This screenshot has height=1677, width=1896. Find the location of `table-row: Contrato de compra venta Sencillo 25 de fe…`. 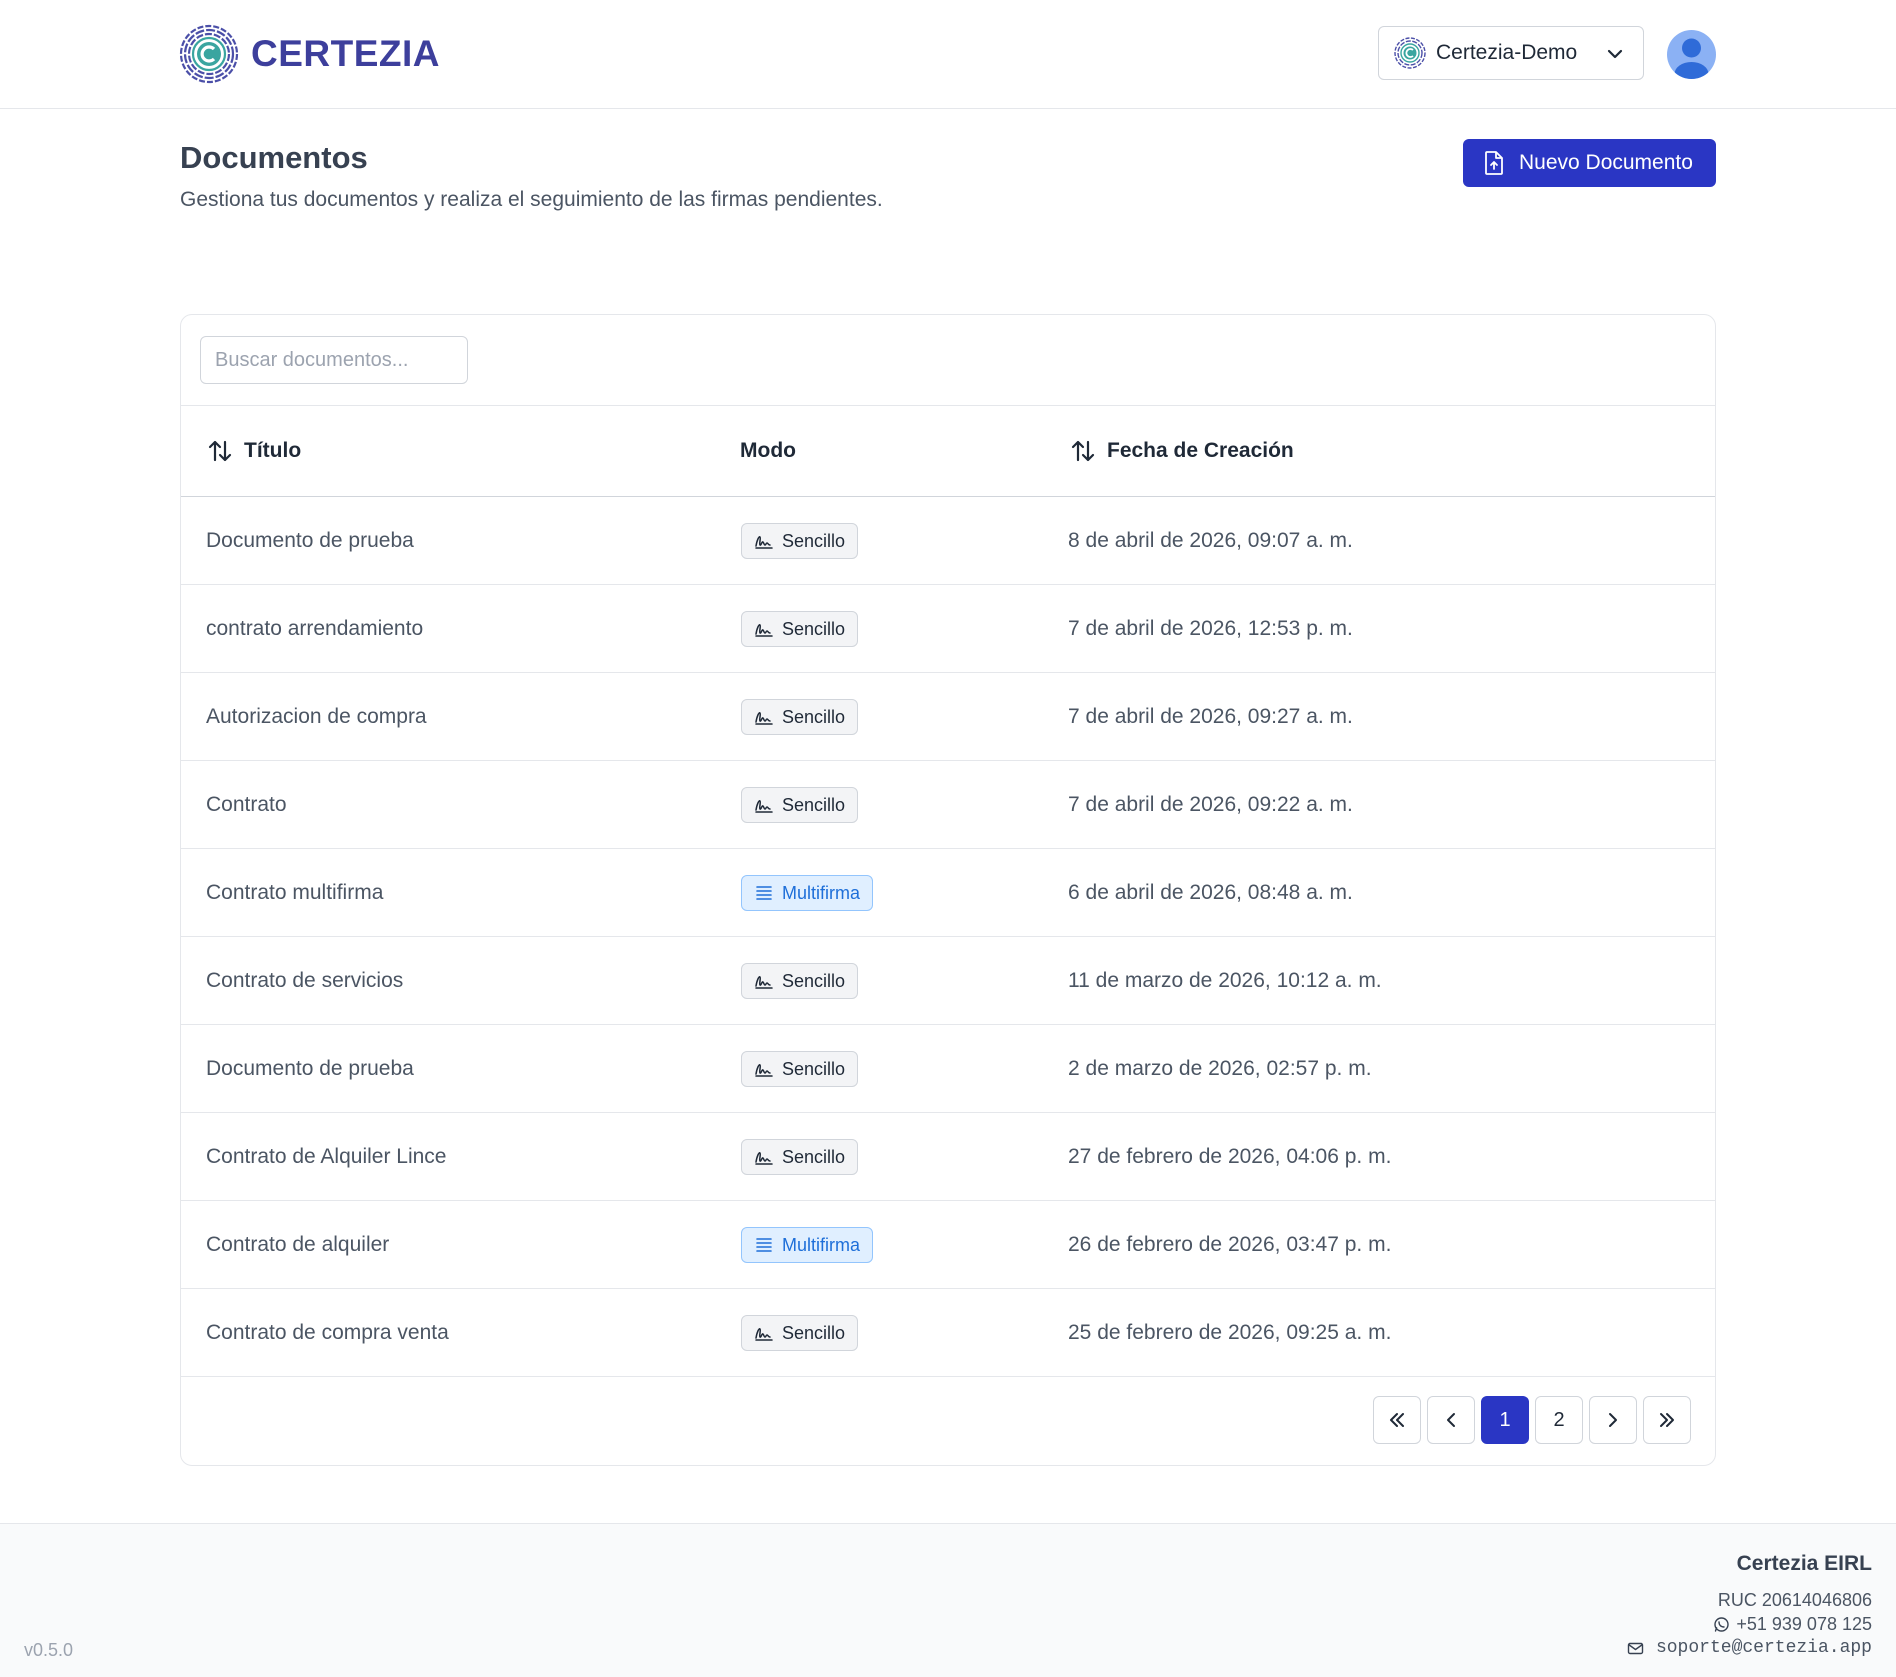

table-row: Contrato de compra venta Sencillo 25 de fe… is located at coordinates (948, 1333).